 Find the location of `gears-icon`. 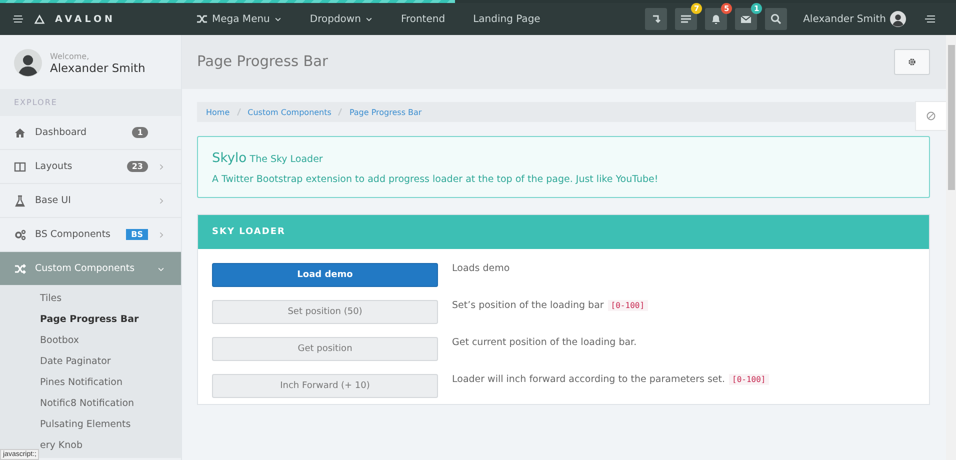

gears-icon is located at coordinates (20, 234).